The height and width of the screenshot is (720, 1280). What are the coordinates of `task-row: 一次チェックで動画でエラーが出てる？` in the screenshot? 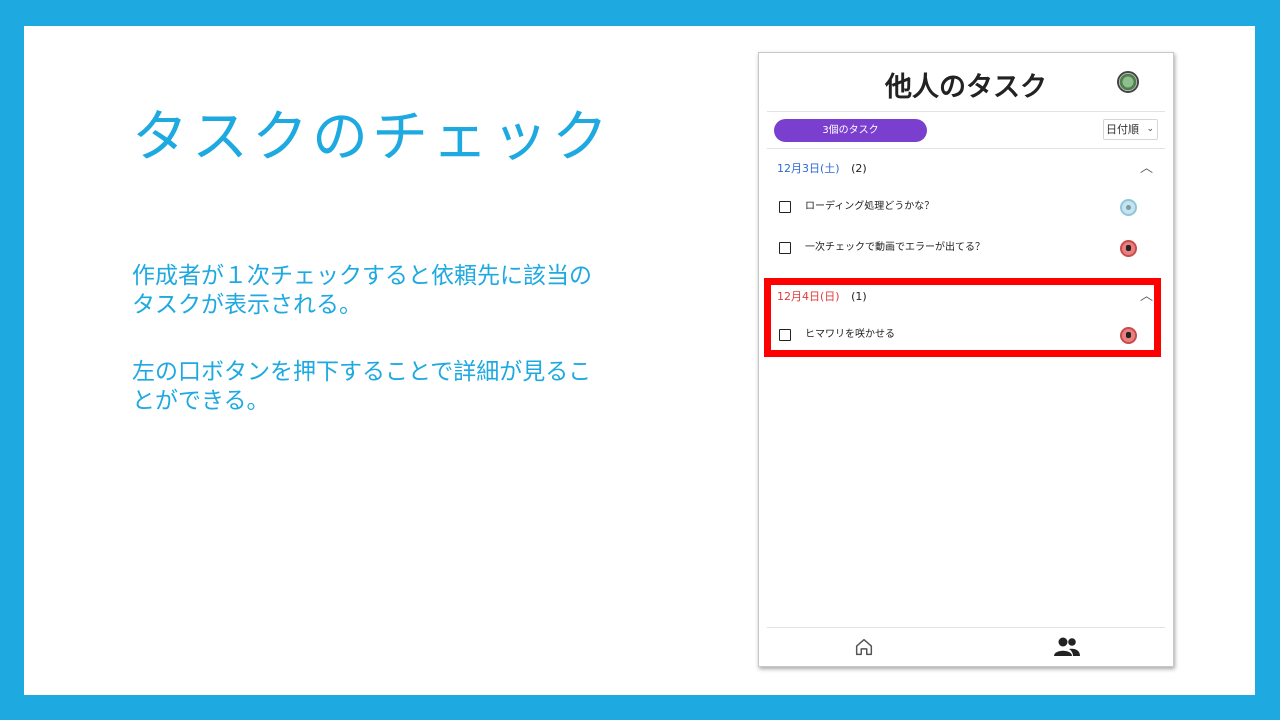 It's located at (963, 248).